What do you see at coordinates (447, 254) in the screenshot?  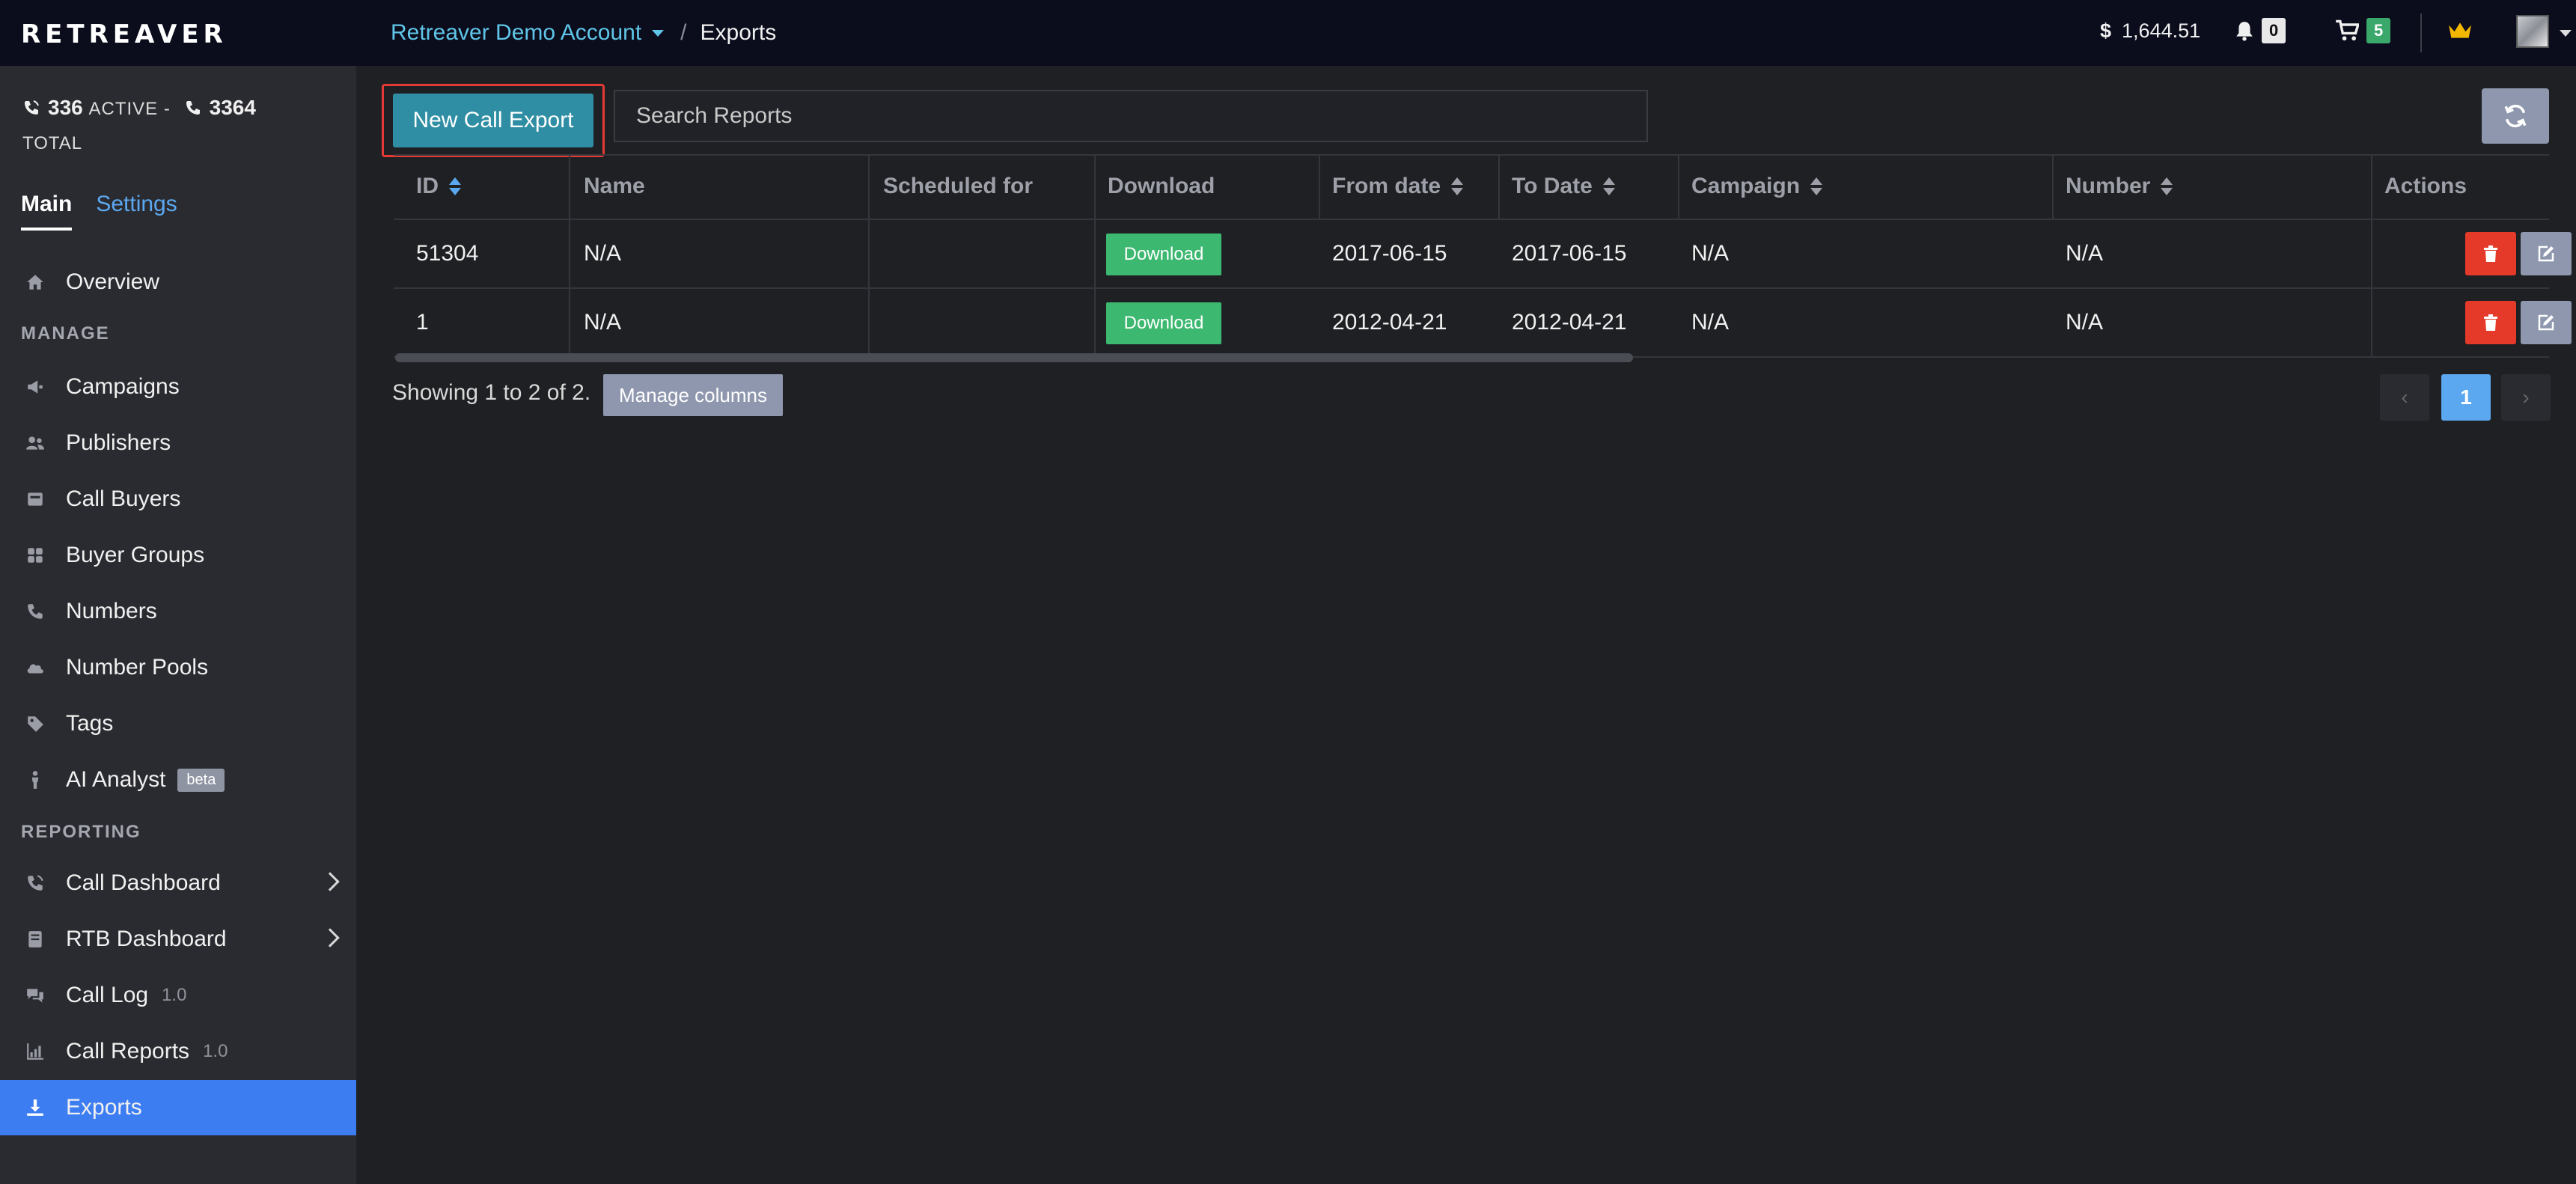 I see `cell-id: 51304` at bounding box center [447, 254].